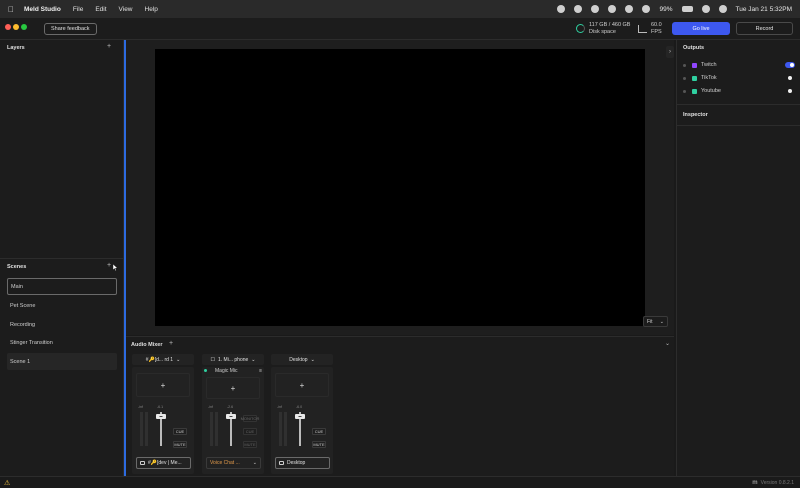 The image size is (800, 488). Describe the element at coordinates (580, 28) in the screenshot. I see `disk-usage-ring-icon` at that location.